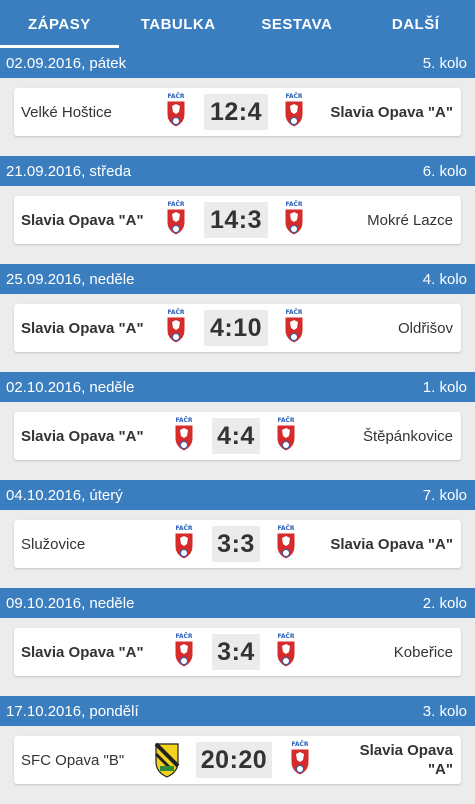 The height and width of the screenshot is (804, 475). What do you see at coordinates (72, 711) in the screenshot?
I see `match-date: 17.10.2016, pondělí` at bounding box center [72, 711].